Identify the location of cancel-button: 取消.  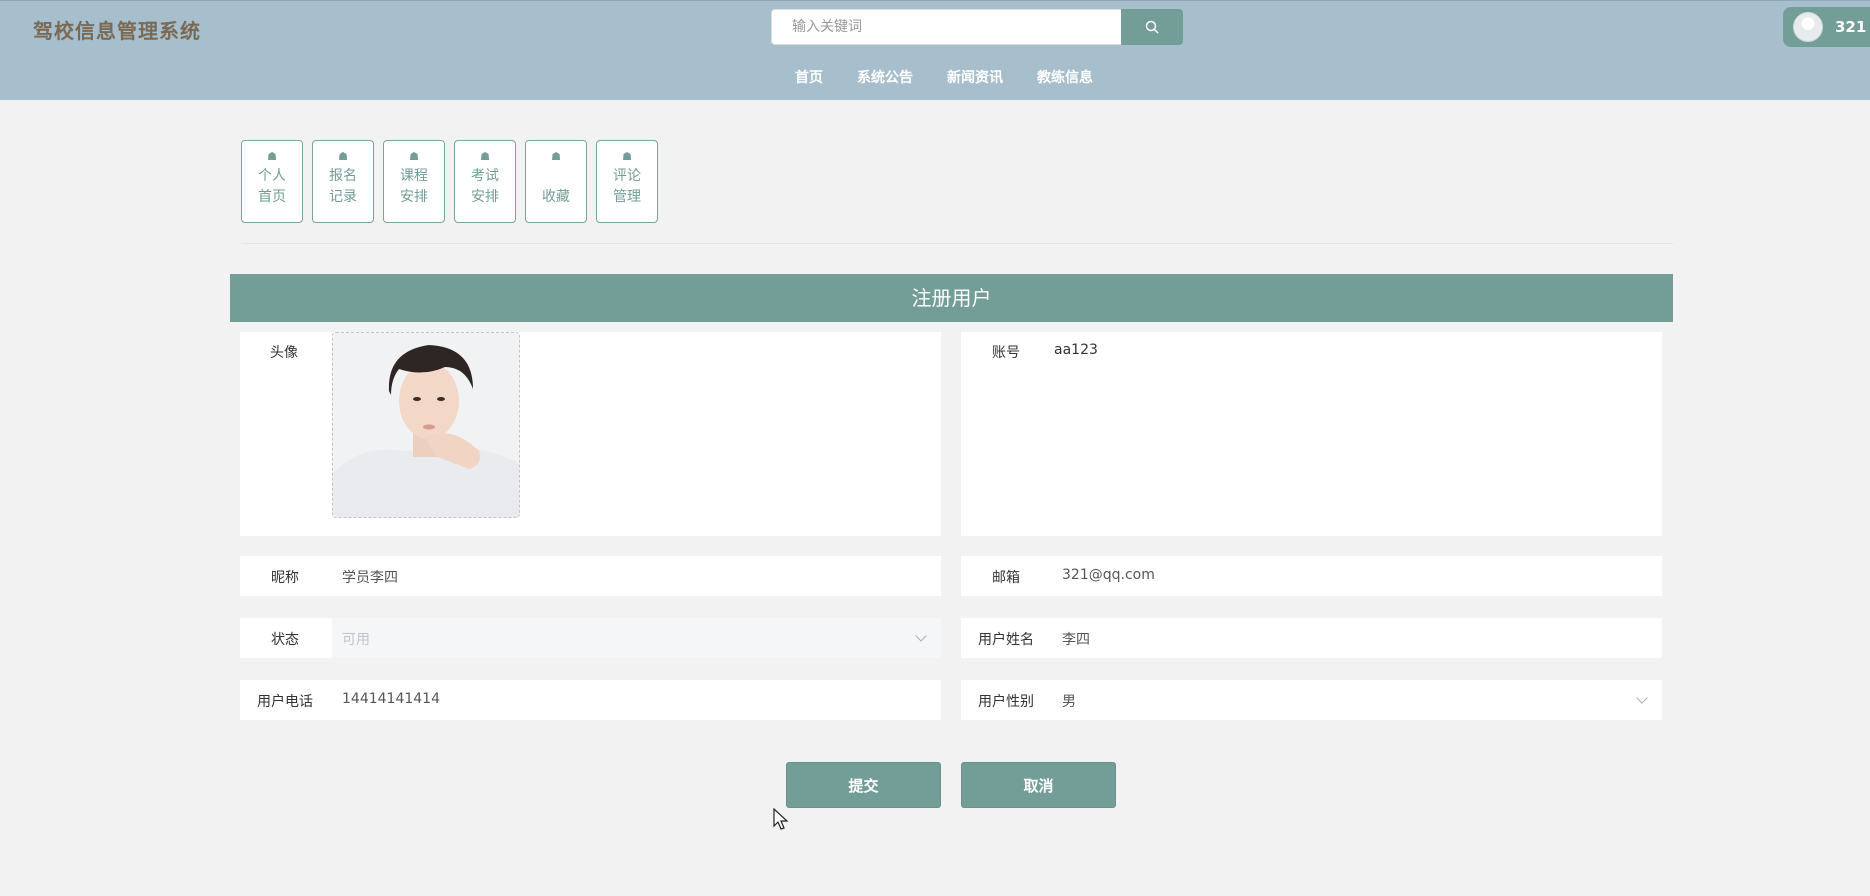
(1038, 785).